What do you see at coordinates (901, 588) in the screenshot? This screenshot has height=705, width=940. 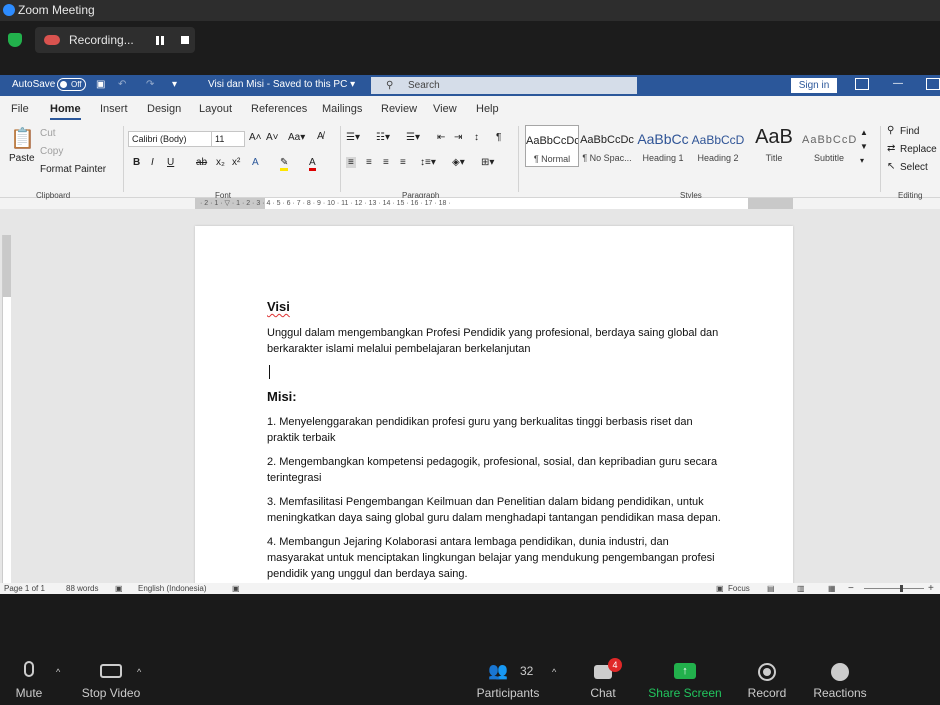 I see `zoom-slider-thumb` at bounding box center [901, 588].